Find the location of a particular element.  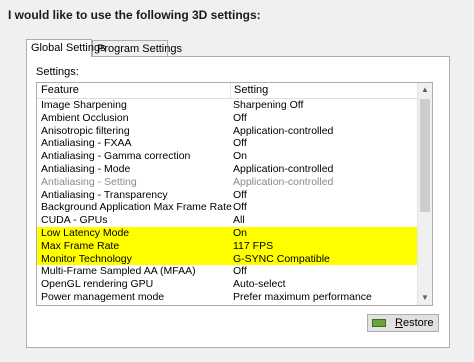

setting-value: G-SYNC Compatible is located at coordinates (281, 259).